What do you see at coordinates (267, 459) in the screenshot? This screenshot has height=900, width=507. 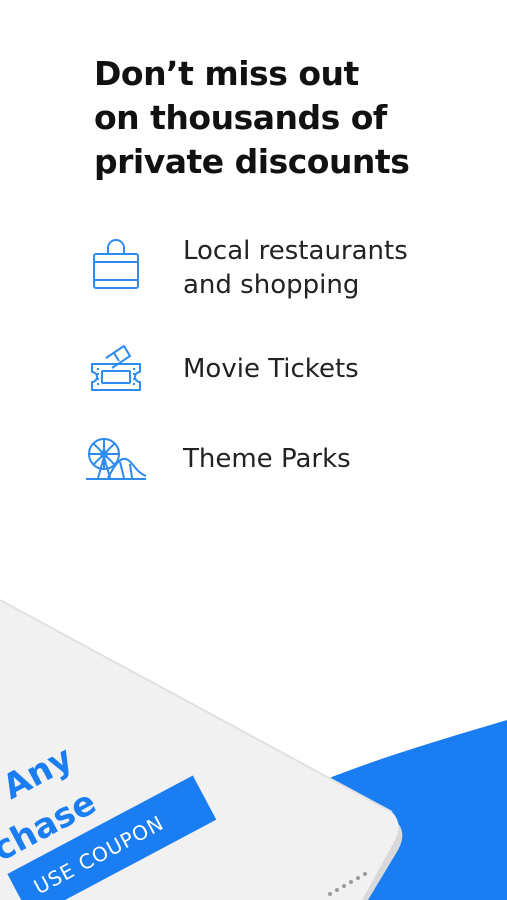 I see `feature-label: Theme Parks` at bounding box center [267, 459].